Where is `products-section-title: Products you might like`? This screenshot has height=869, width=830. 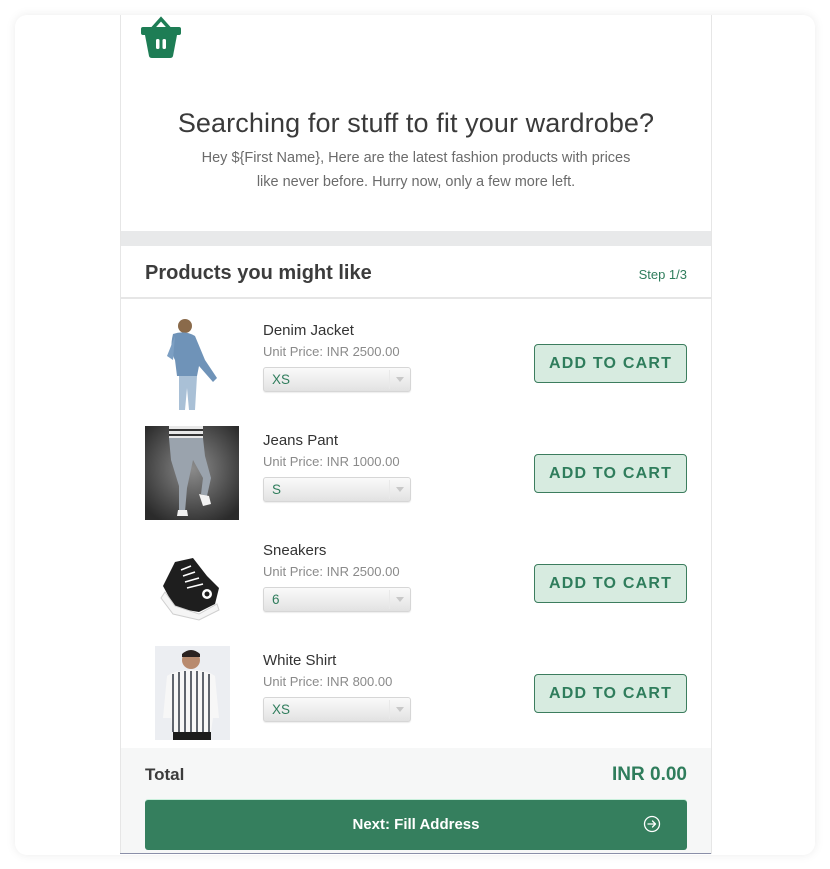
products-section-title: Products you might like is located at coordinates (258, 273).